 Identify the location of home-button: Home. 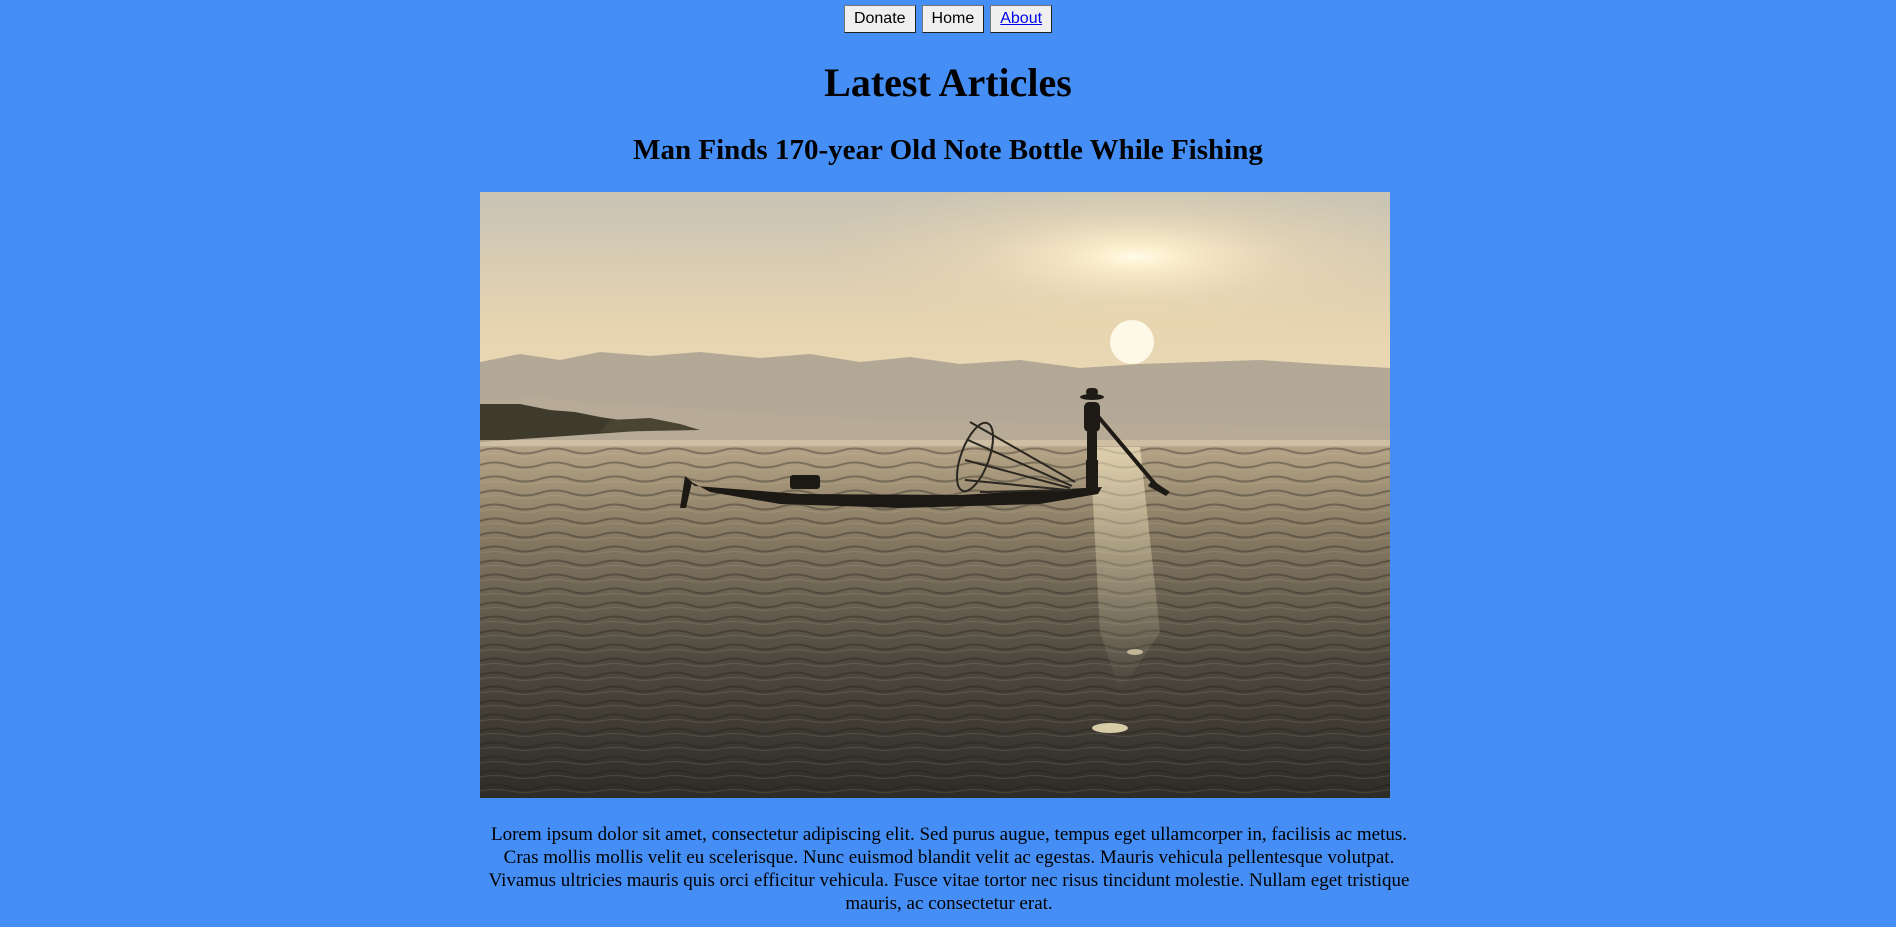
(953, 19).